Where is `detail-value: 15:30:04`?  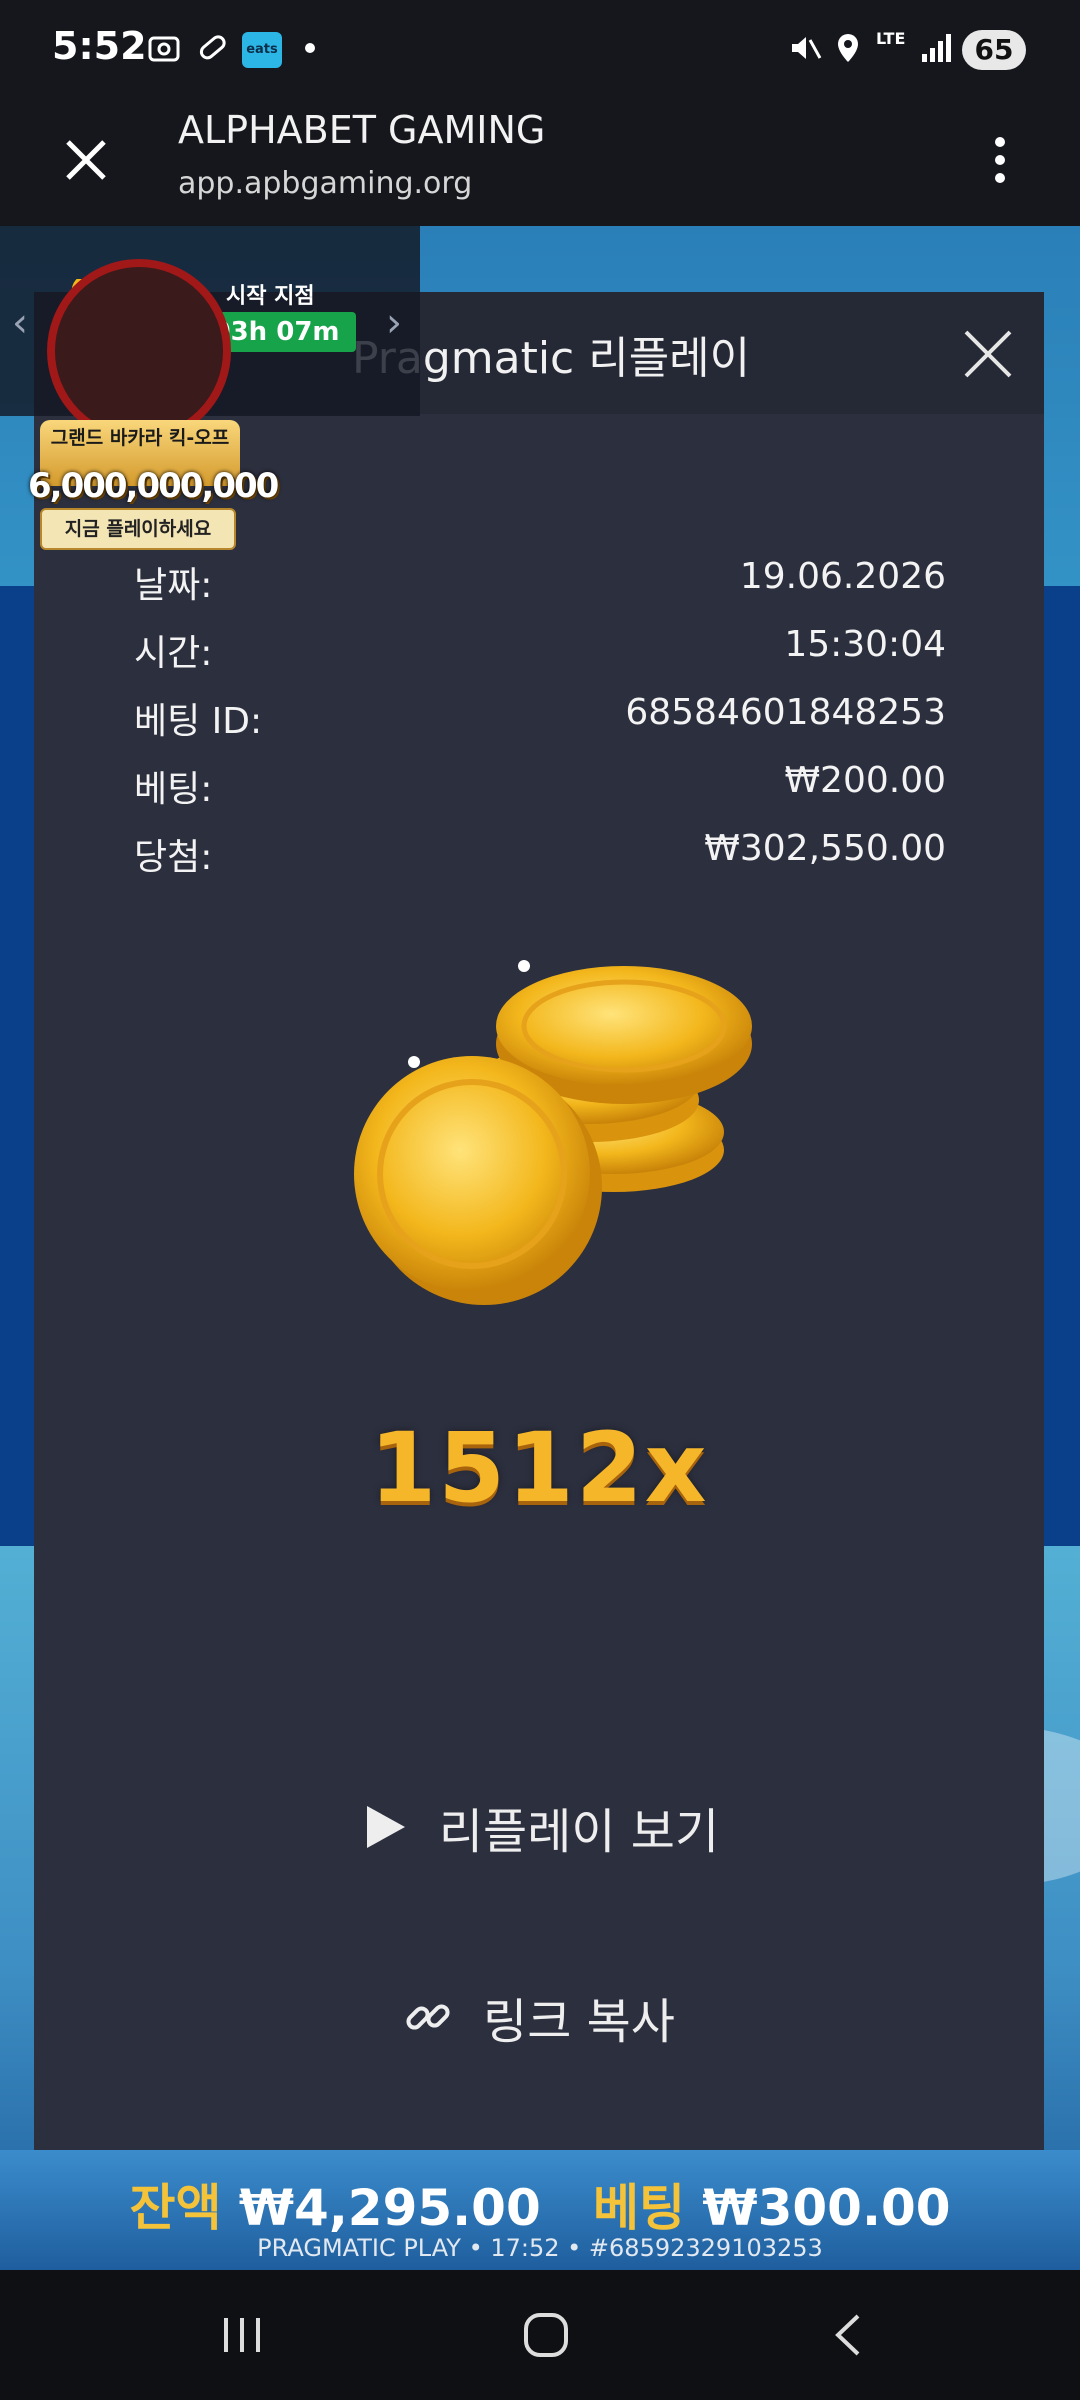 detail-value: 15:30:04 is located at coordinates (865, 644).